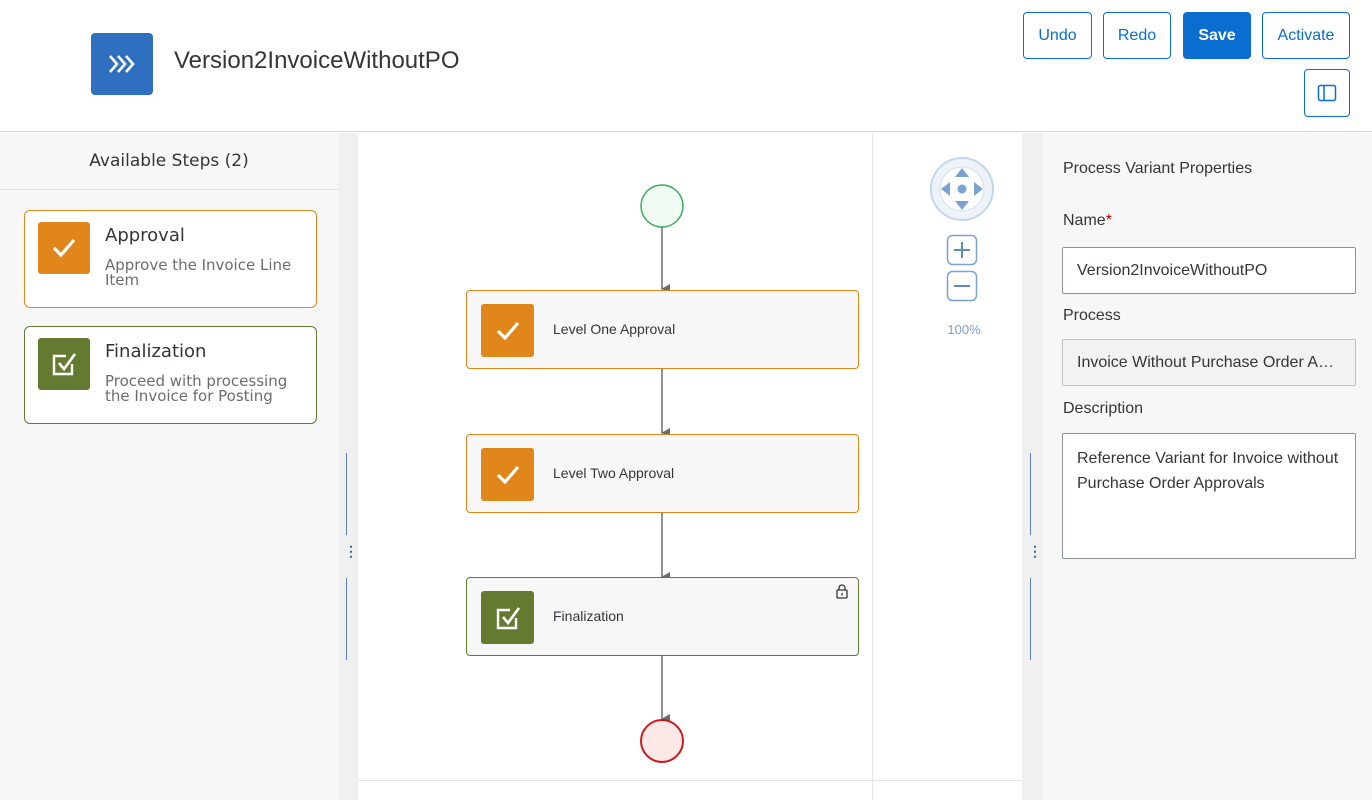  I want to click on available-step-approval: Approval Approve the Invoice Line Item, so click(170, 259).